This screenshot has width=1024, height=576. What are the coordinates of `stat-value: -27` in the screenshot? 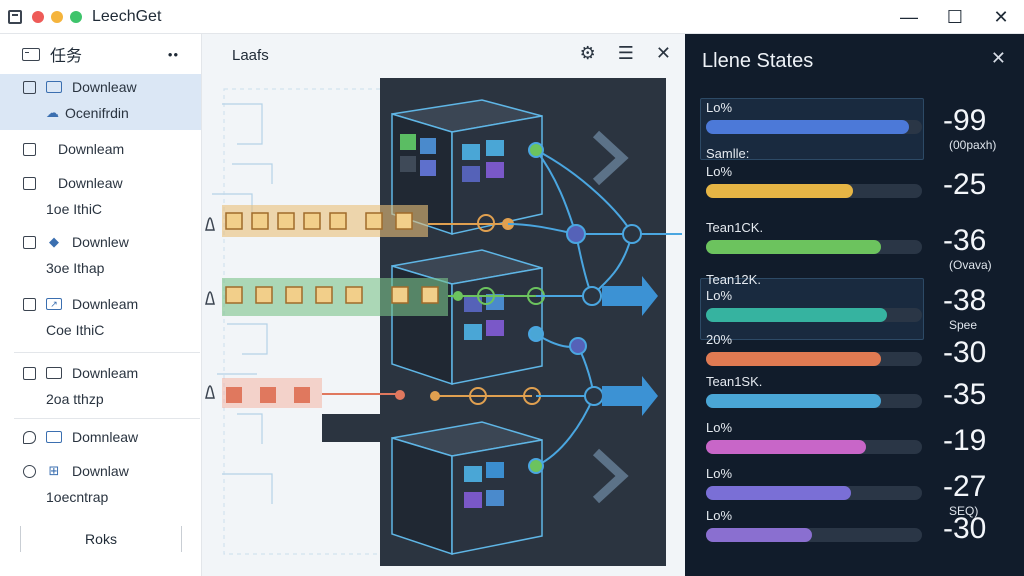 It's located at (965, 486).